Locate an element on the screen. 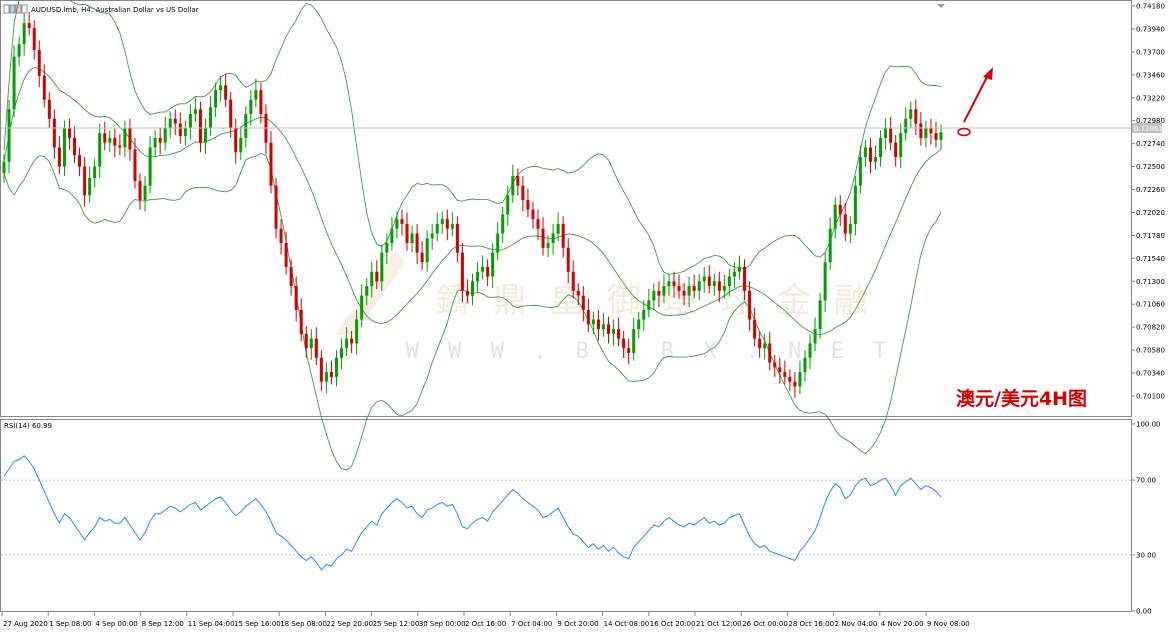 The image size is (1170, 633). current-price-label: 0.72861 is located at coordinates (1148, 129).